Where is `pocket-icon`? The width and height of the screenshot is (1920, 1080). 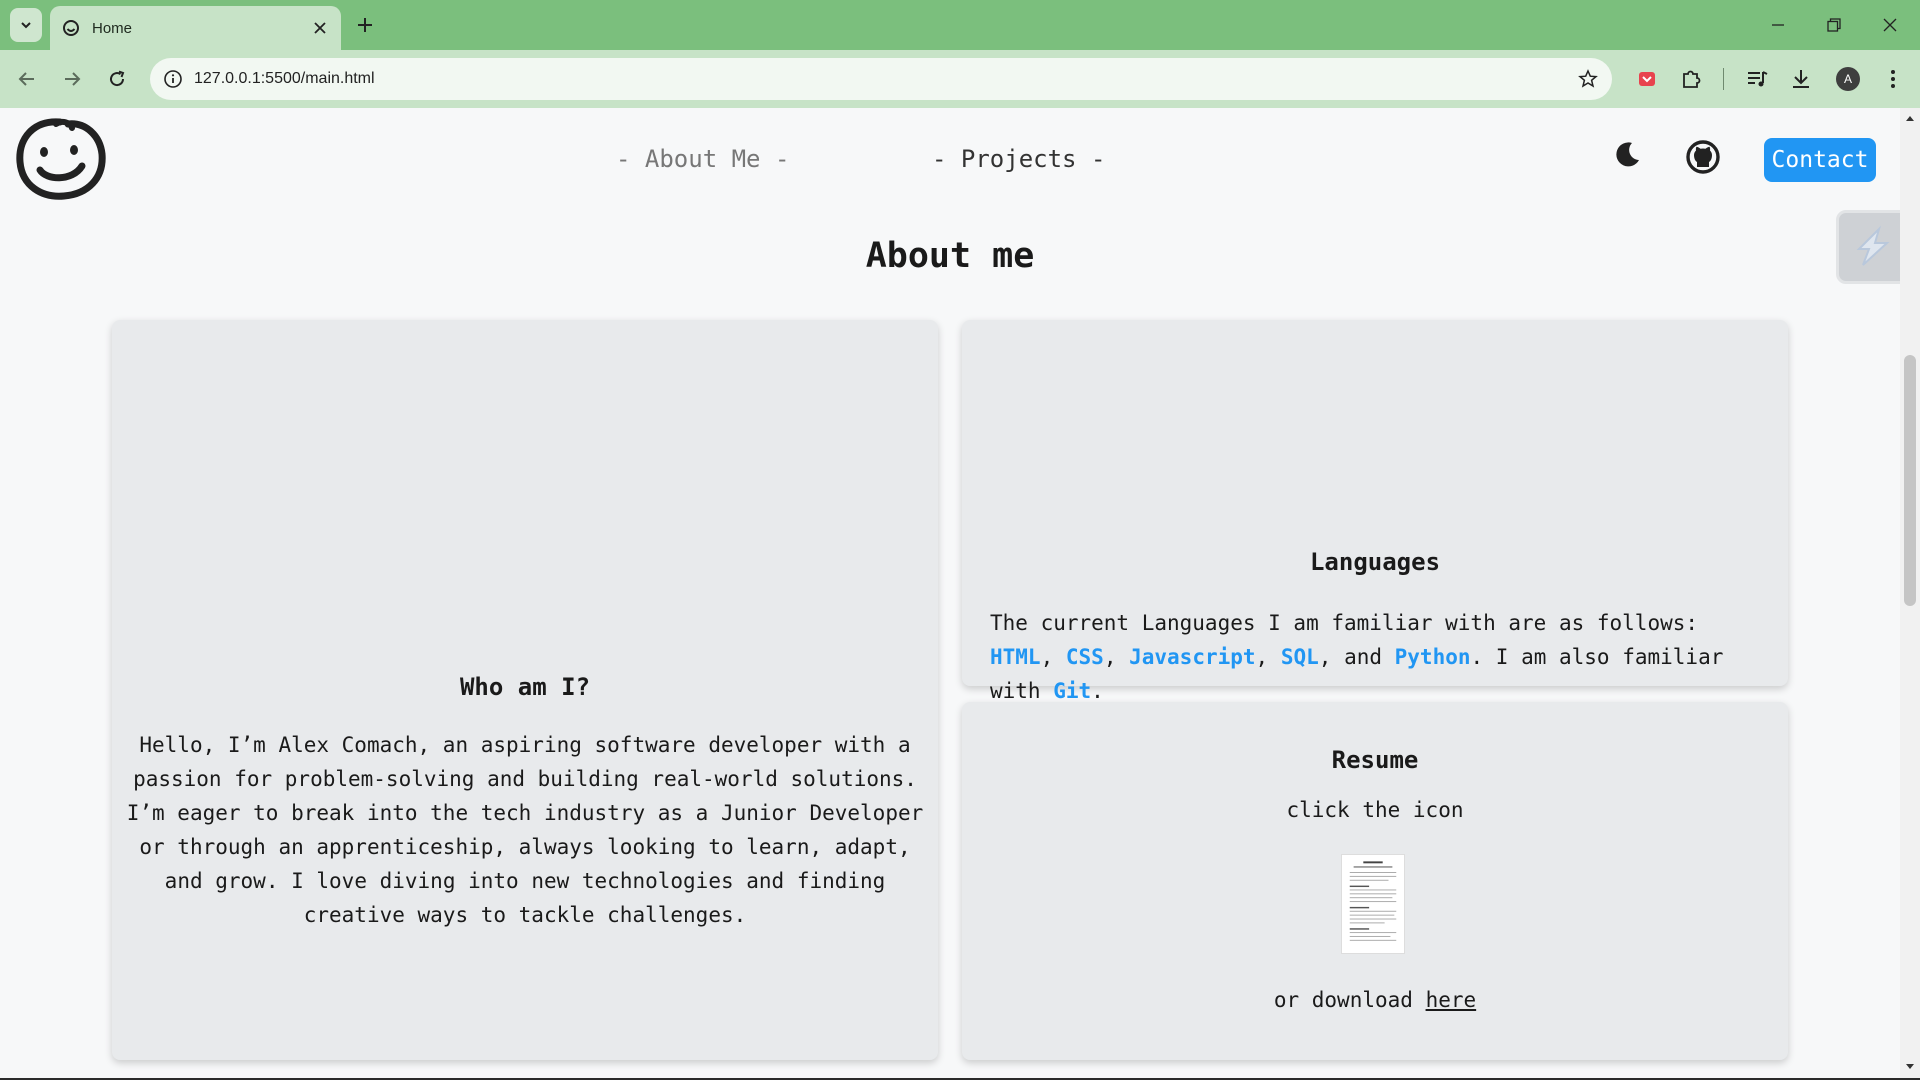
pocket-icon is located at coordinates (1647, 79).